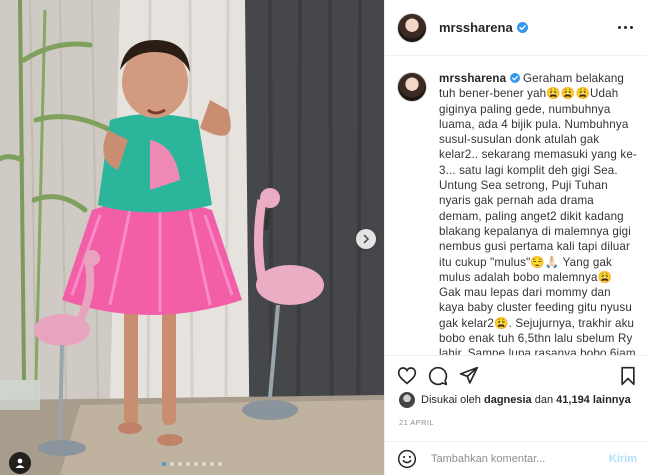 This screenshot has width=647, height=475. What do you see at coordinates (508, 400) in the screenshot?
I see `liked-by-username: dagnesia` at bounding box center [508, 400].